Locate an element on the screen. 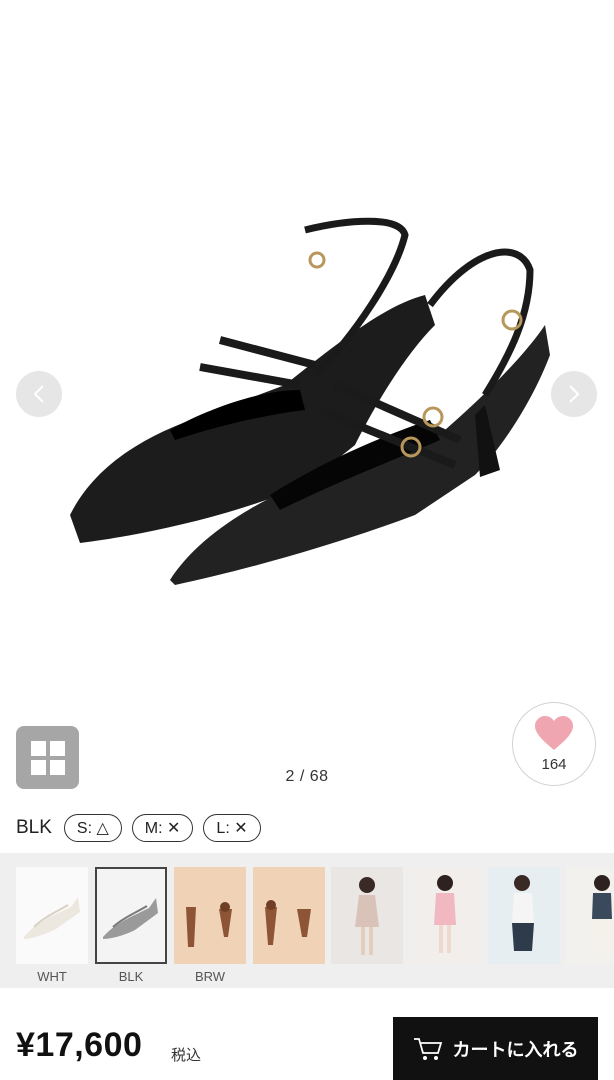 The width and height of the screenshot is (614, 1080). size-chip-s: S: △ is located at coordinates (92, 828).